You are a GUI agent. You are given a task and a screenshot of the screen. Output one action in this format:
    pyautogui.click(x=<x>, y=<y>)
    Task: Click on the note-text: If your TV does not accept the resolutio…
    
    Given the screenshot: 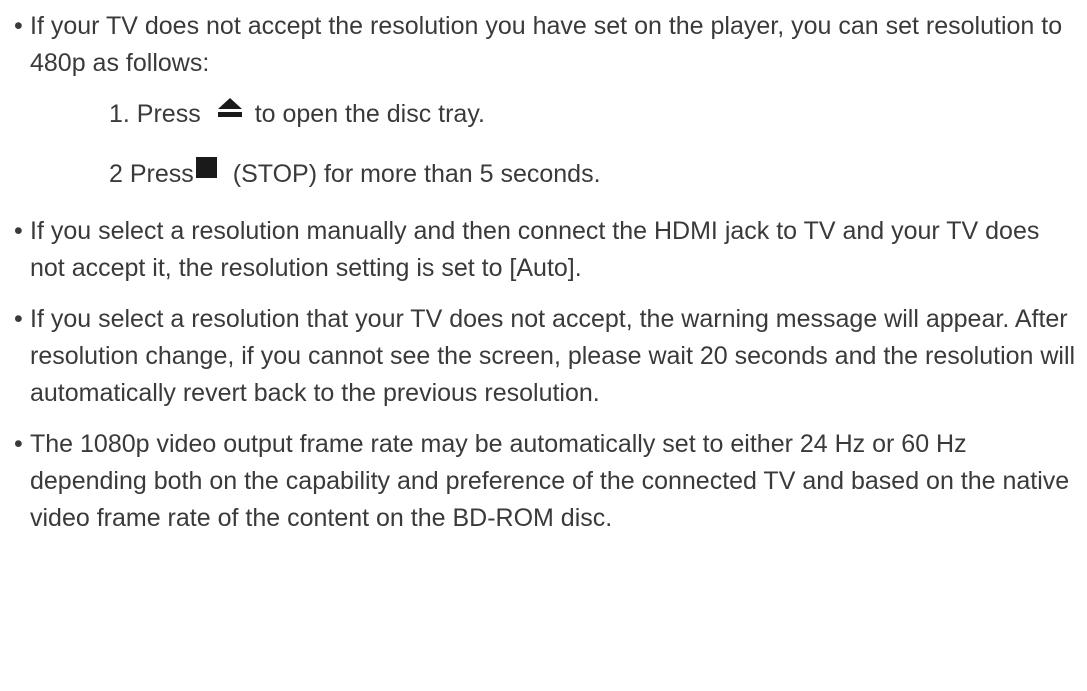 What is the action you would take?
    pyautogui.click(x=546, y=44)
    